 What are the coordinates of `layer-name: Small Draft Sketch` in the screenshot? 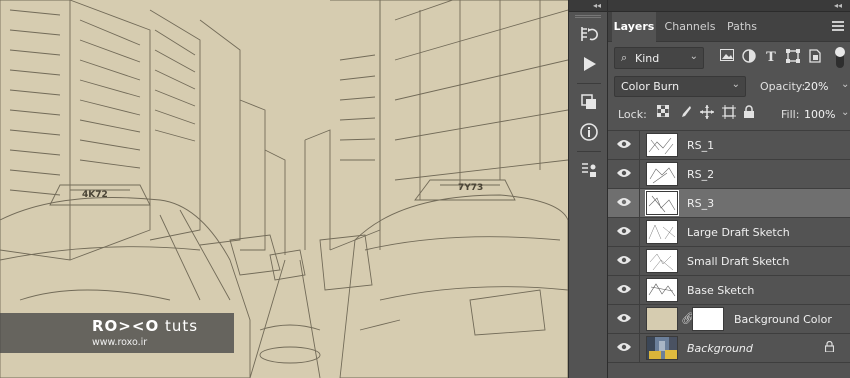 It's located at (738, 261).